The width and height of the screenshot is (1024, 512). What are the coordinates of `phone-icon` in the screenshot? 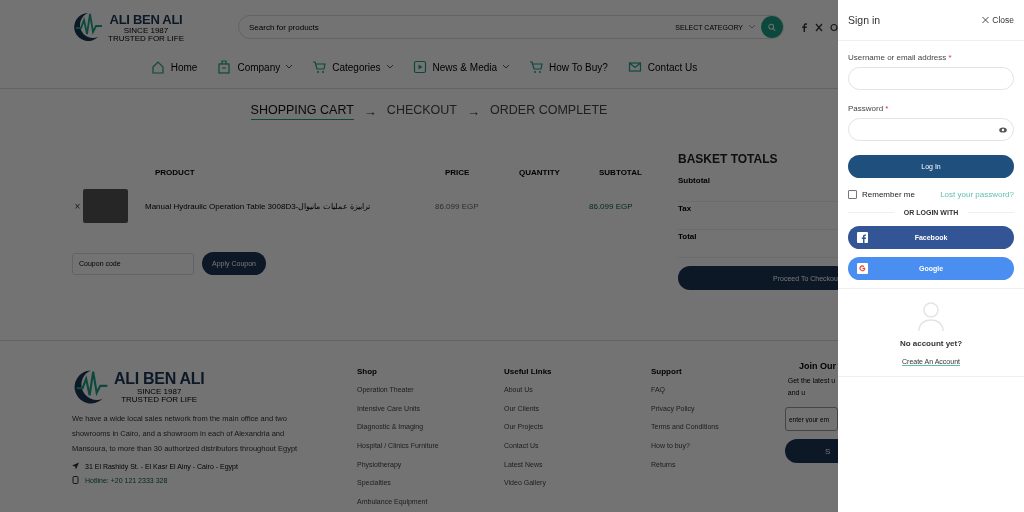 It's located at (75, 480).